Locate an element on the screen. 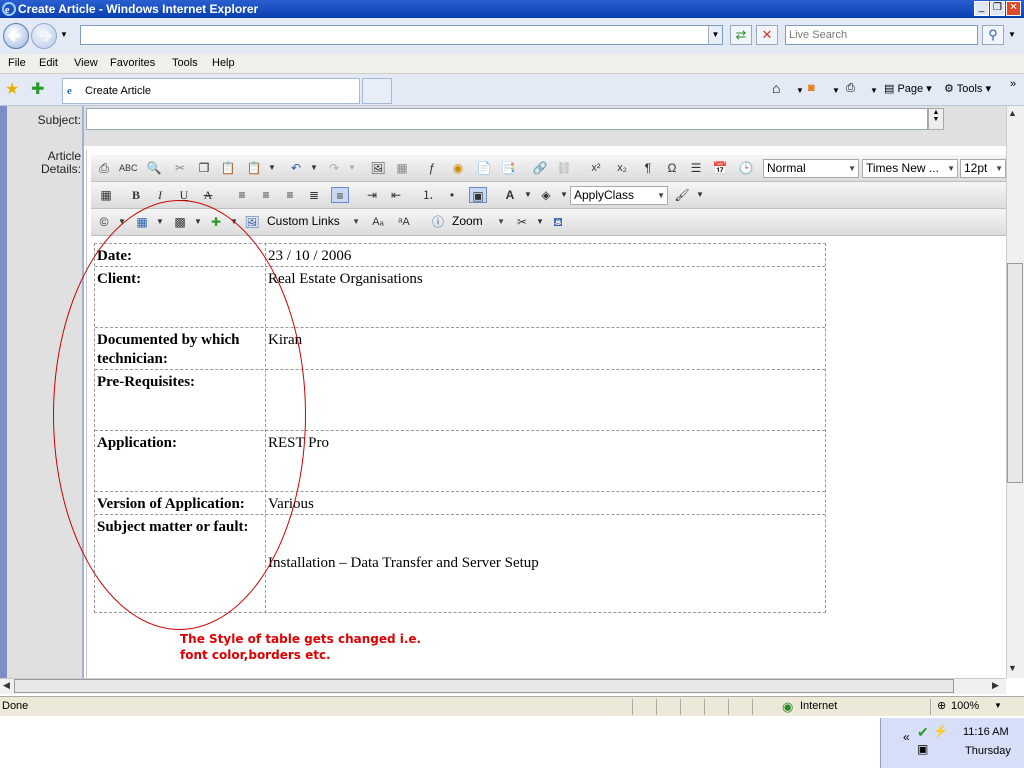 This screenshot has height=768, width=1024. cut-icon: ✂ is located at coordinates (180, 168).